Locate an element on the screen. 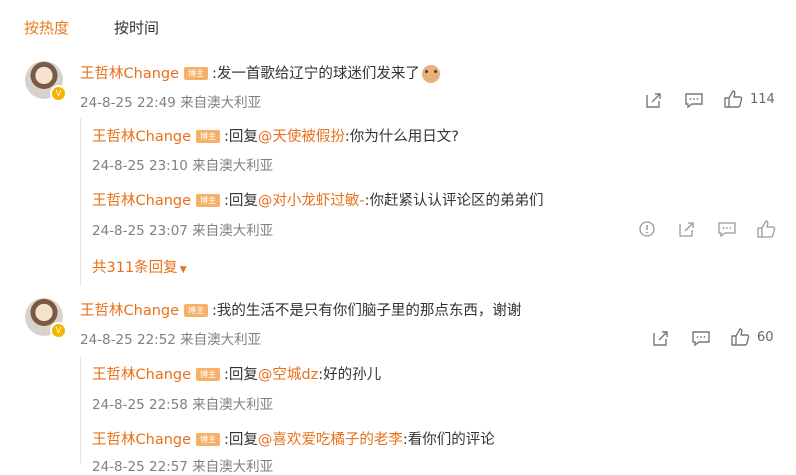  tab-by-time: 按时间 is located at coordinates (136, 27).